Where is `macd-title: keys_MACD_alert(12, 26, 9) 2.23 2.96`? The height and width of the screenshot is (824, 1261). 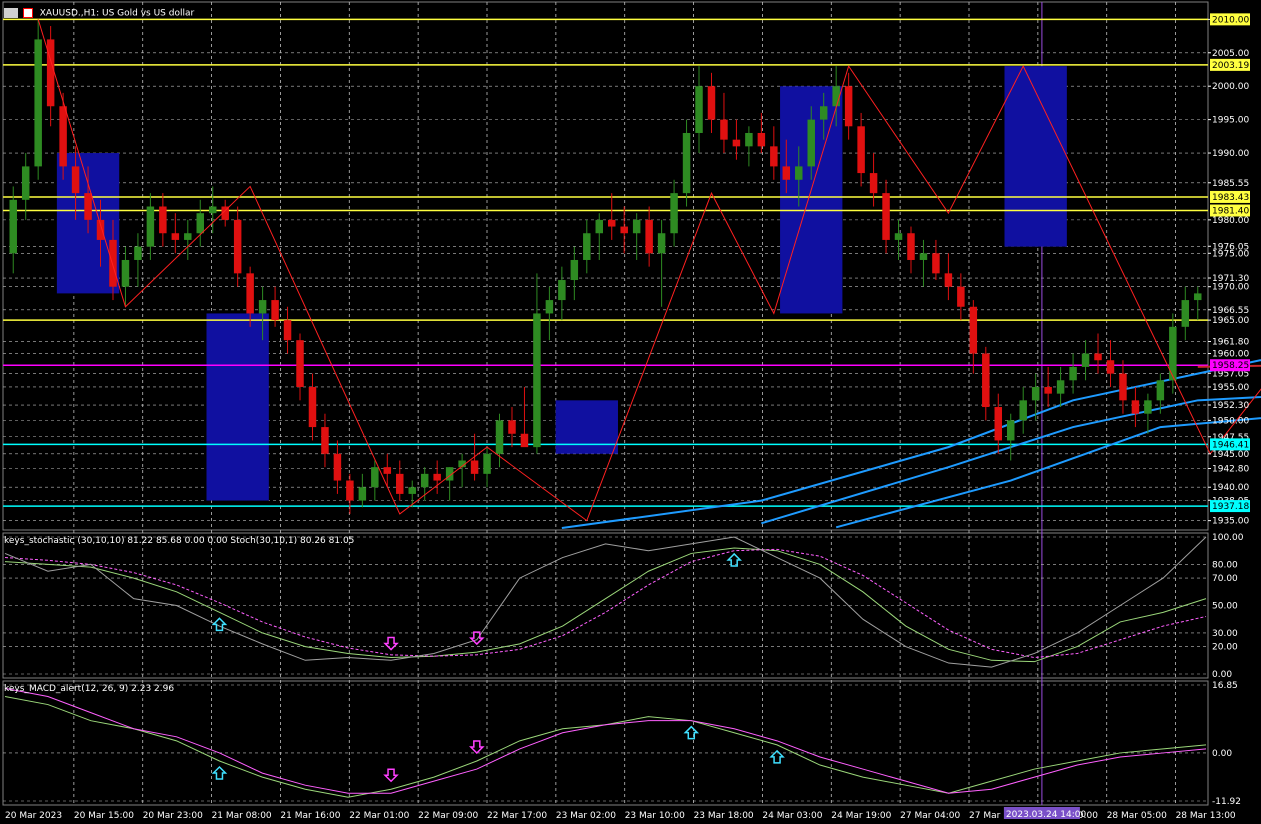
macd-title: keys_MACD_alert(12, 26, 9) 2.23 2.96 is located at coordinates (89, 689).